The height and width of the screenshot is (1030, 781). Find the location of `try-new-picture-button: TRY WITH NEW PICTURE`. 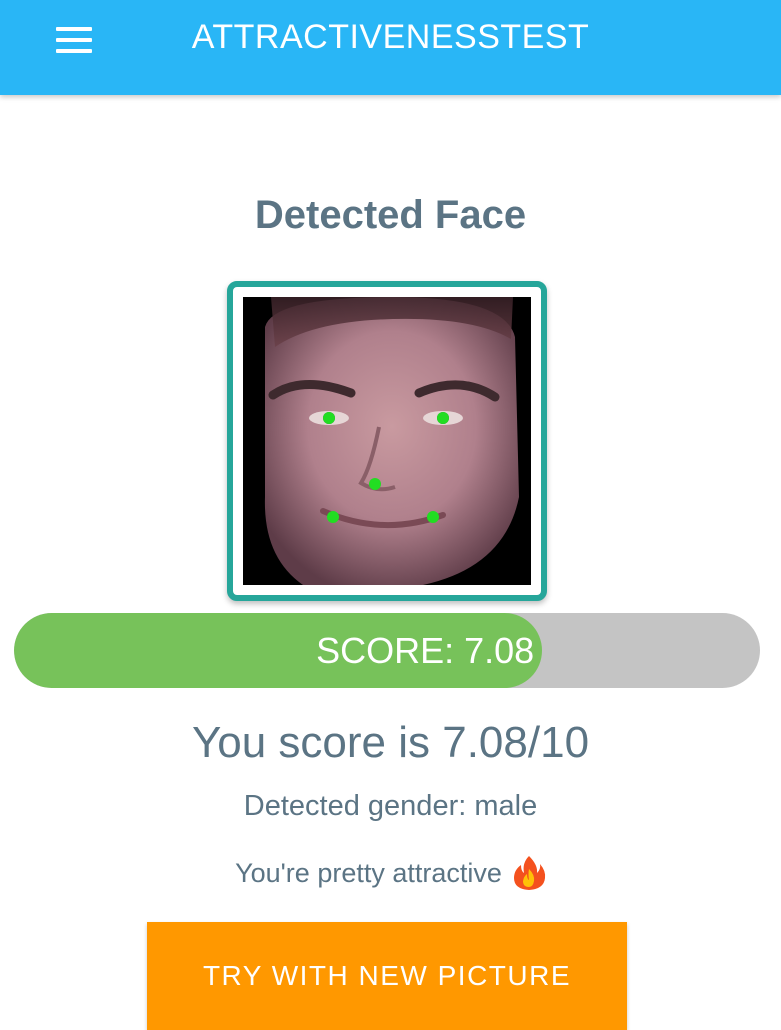

try-new-picture-button: TRY WITH NEW PICTURE is located at coordinates (387, 976).